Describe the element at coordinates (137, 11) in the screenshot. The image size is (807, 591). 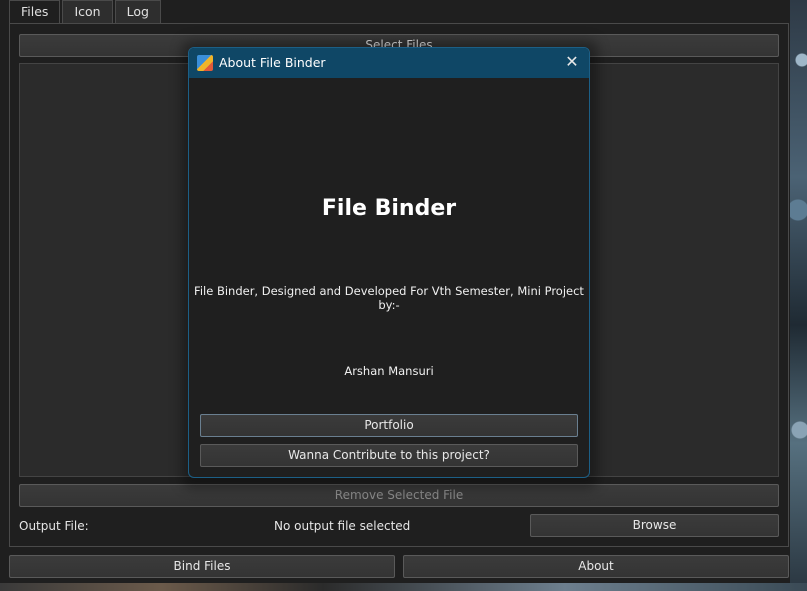
I see `tab-log: Log` at that location.